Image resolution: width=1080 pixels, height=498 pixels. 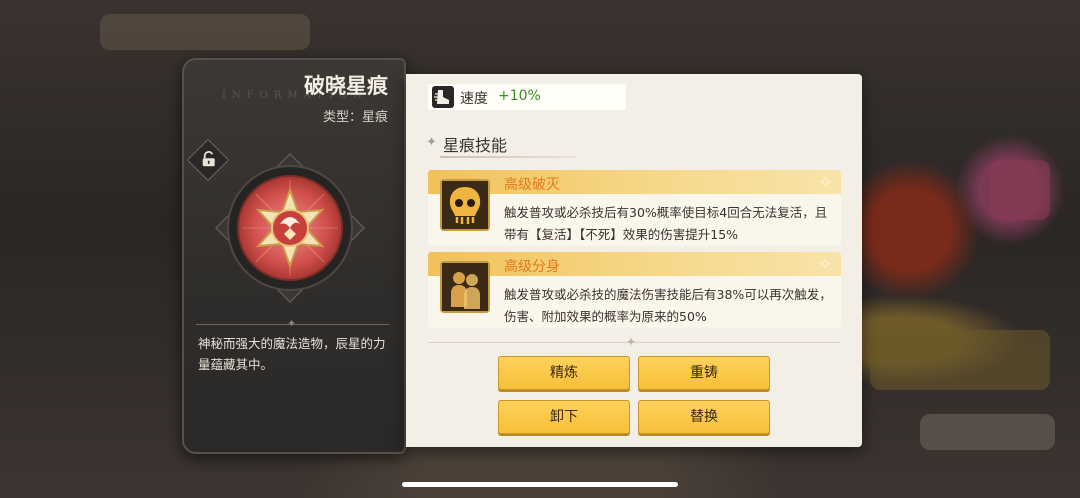 I want to click on home-indicator, so click(x=540, y=484).